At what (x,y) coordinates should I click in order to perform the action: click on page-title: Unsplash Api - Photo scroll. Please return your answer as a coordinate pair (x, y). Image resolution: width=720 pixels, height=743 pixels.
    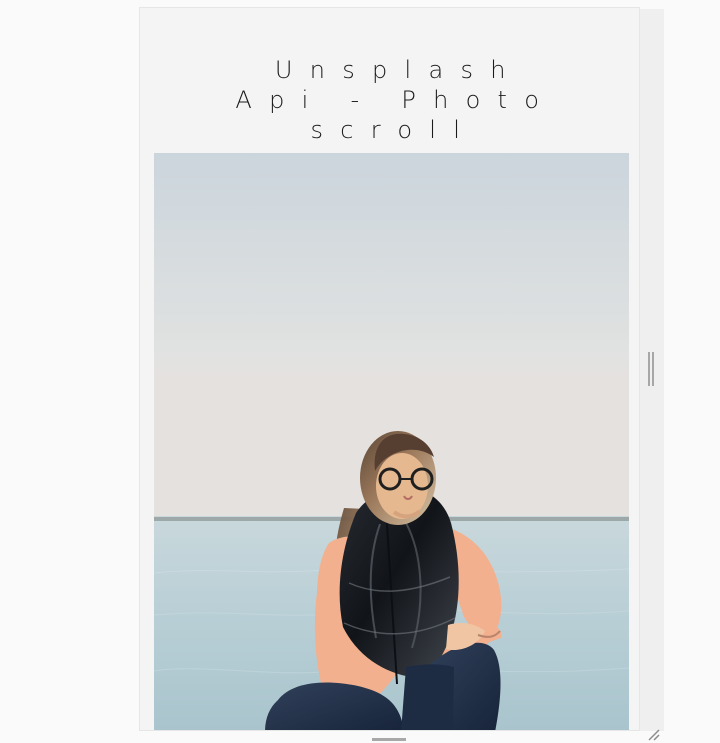
    Looking at the image, I should click on (389, 100).